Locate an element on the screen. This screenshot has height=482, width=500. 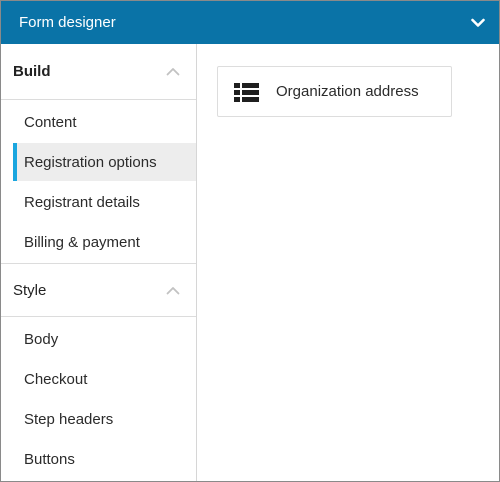
sidebar-item-body: Body is located at coordinates (104, 339).